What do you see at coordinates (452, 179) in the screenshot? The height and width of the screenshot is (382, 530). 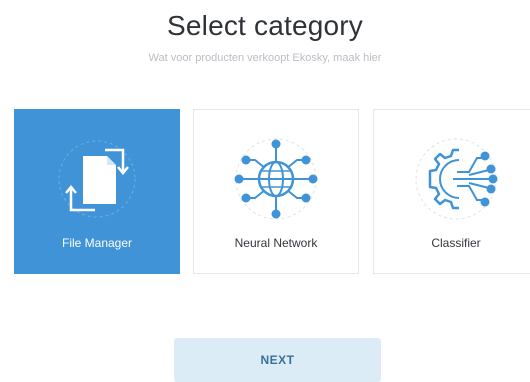 I see `classifier-icon` at bounding box center [452, 179].